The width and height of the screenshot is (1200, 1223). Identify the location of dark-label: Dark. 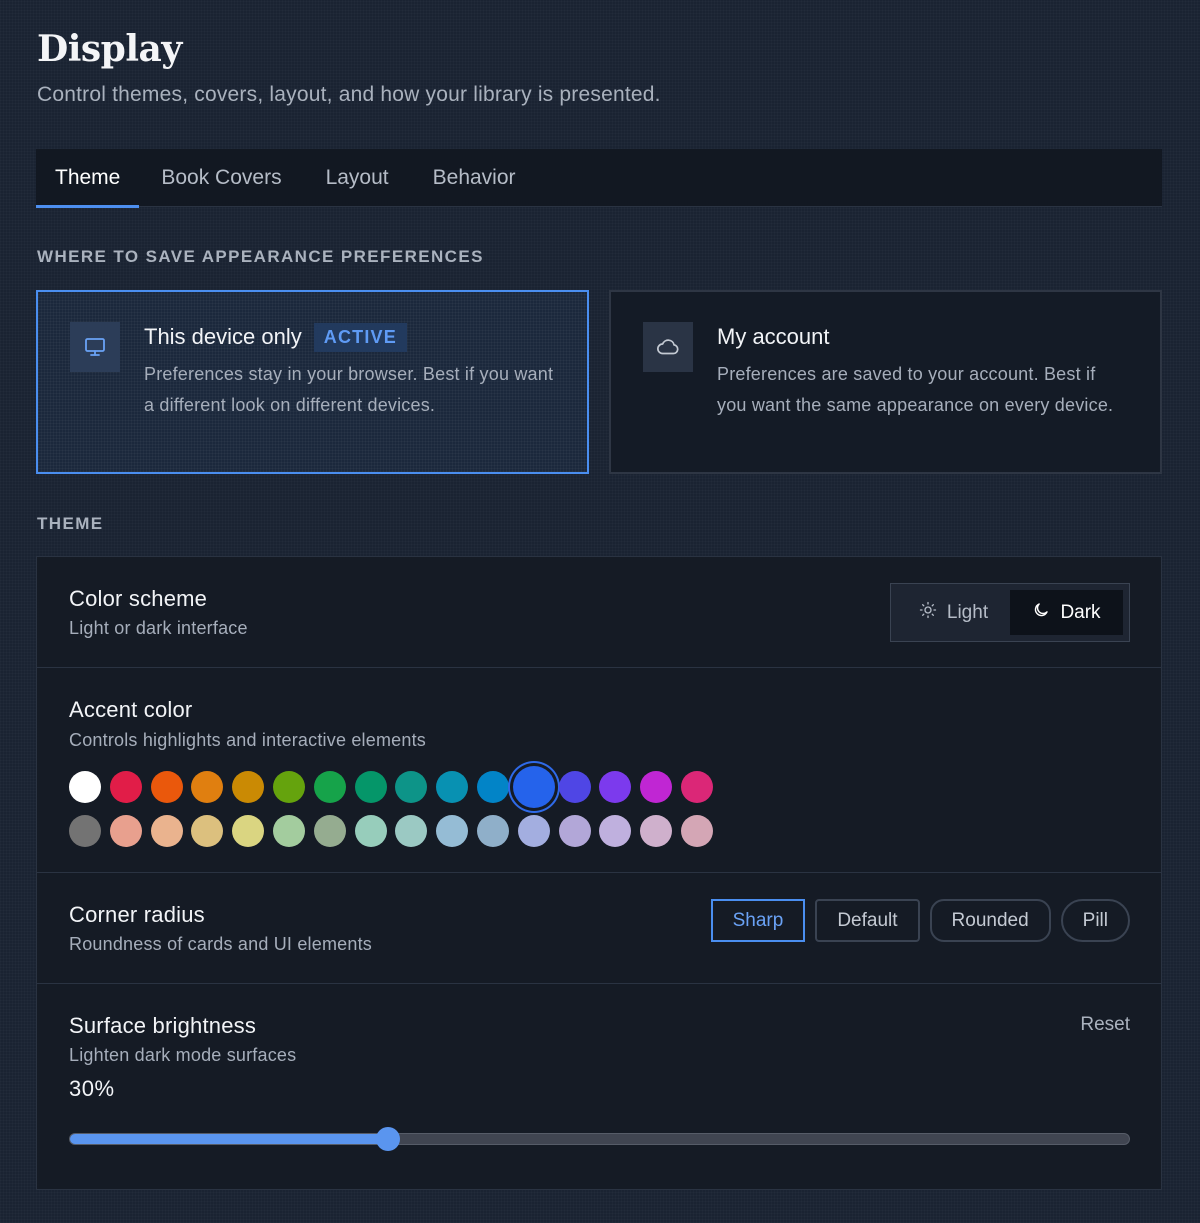
(1080, 612).